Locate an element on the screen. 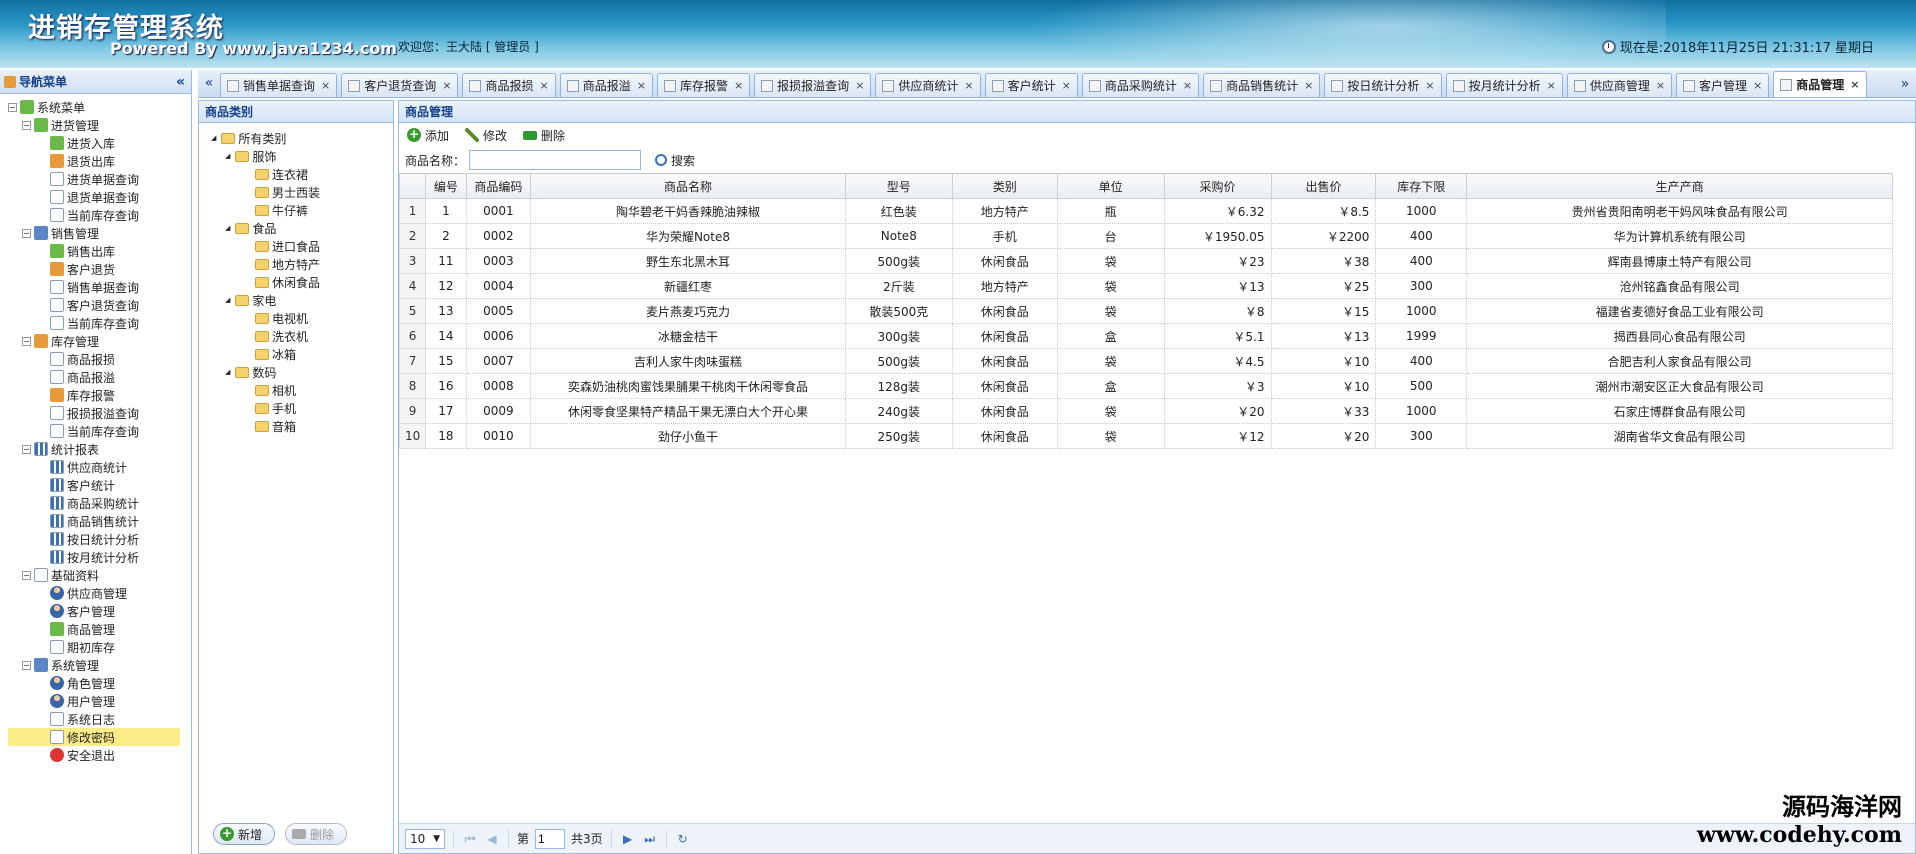 The image size is (1916, 854). nav-item: 客户退货 is located at coordinates (99, 269).